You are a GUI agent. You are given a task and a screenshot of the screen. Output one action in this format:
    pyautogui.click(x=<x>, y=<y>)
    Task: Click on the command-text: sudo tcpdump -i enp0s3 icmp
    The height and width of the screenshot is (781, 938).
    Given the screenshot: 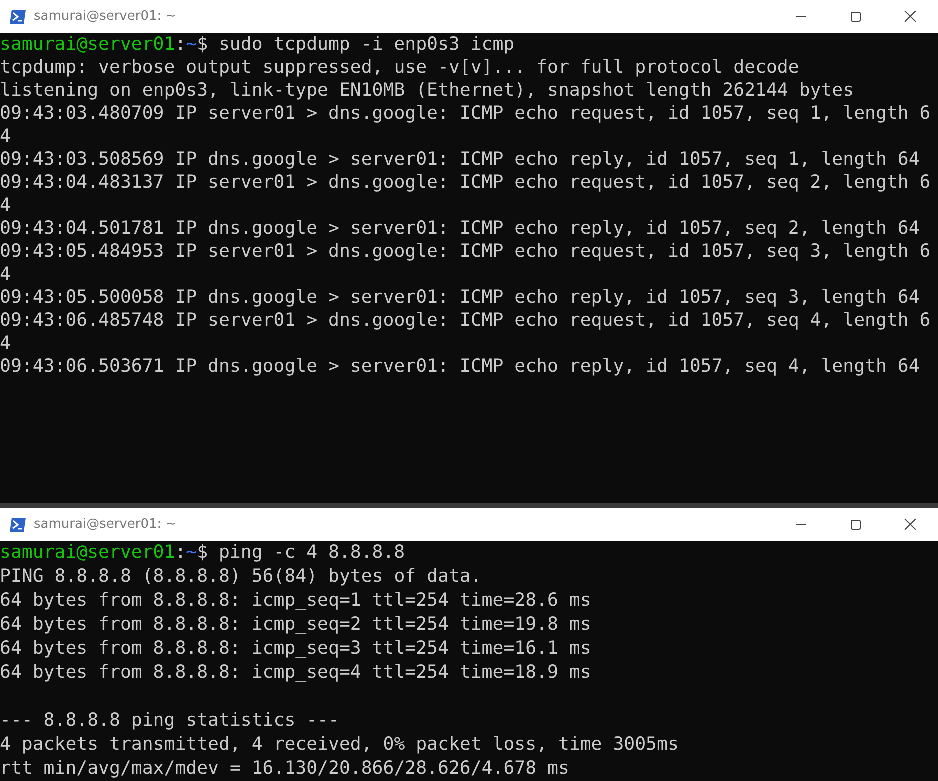 What is the action you would take?
    pyautogui.click(x=366, y=44)
    